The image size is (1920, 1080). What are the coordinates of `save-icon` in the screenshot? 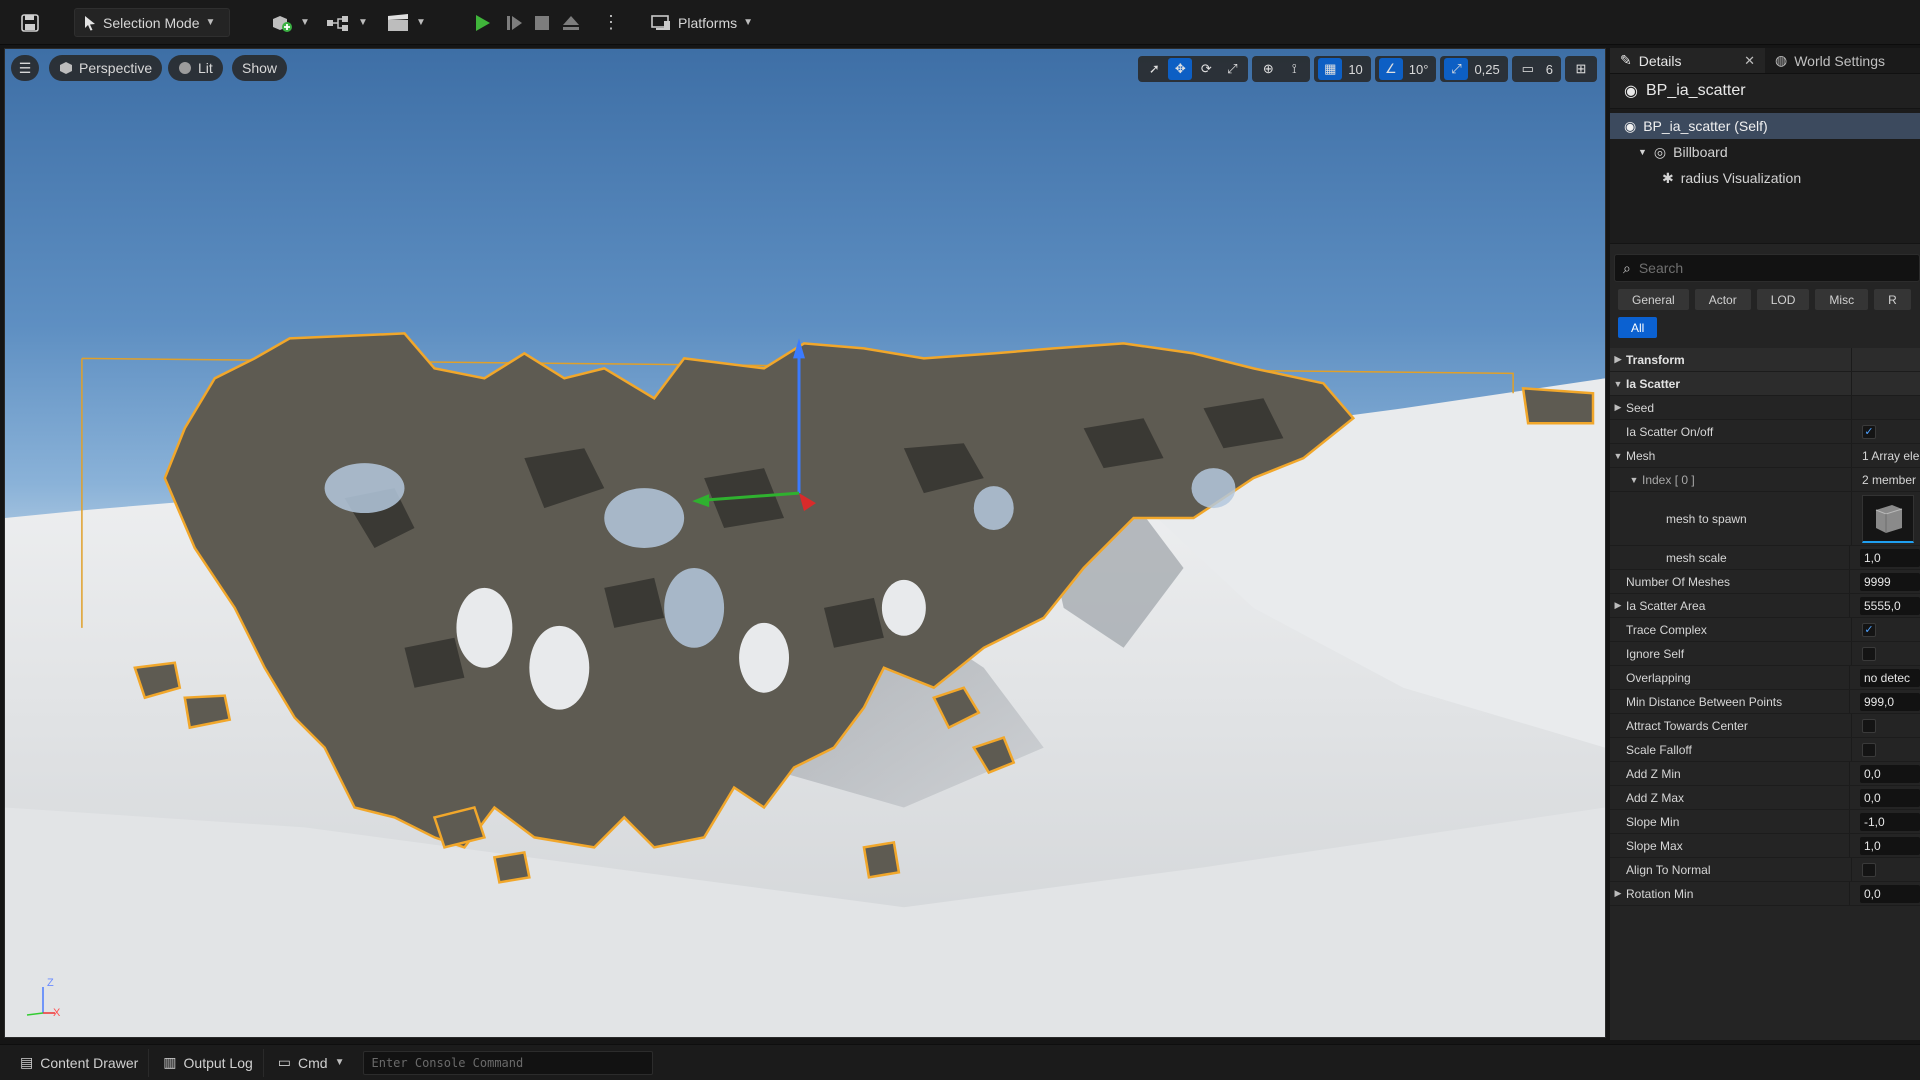 It's located at (30, 22).